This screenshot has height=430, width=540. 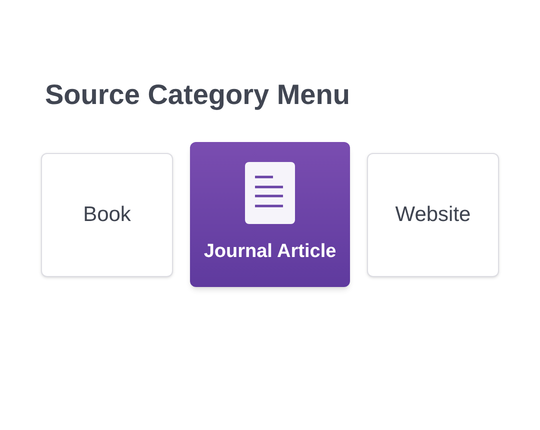 I want to click on document-icon, so click(x=270, y=193).